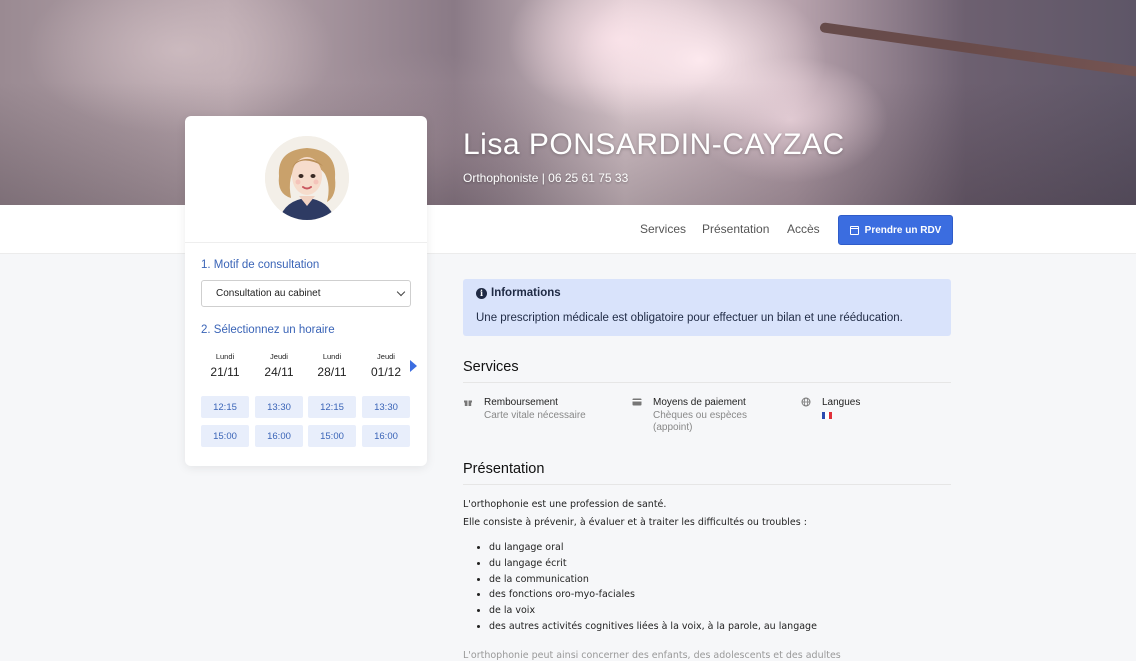  I want to click on practitioner-name: Lisa PONSARDIN-CAYZAC, so click(654, 144).